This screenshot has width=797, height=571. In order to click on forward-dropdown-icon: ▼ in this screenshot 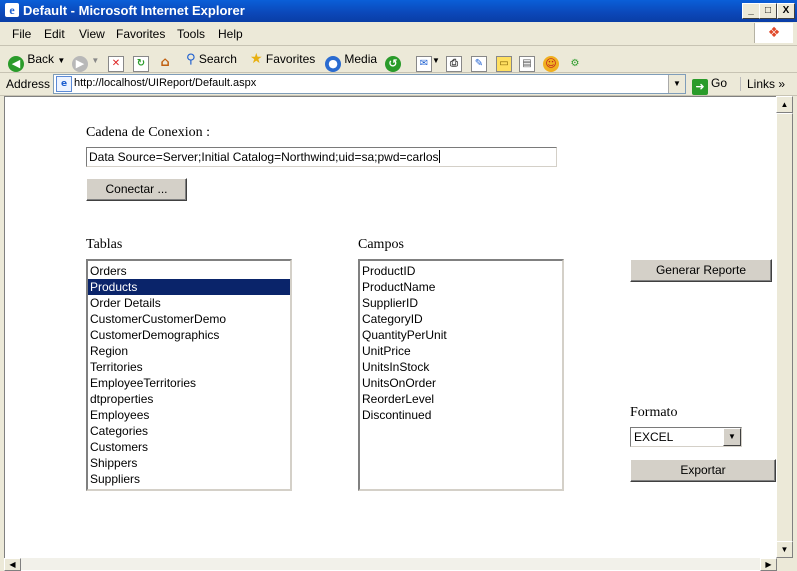, I will do `click(95, 60)`.